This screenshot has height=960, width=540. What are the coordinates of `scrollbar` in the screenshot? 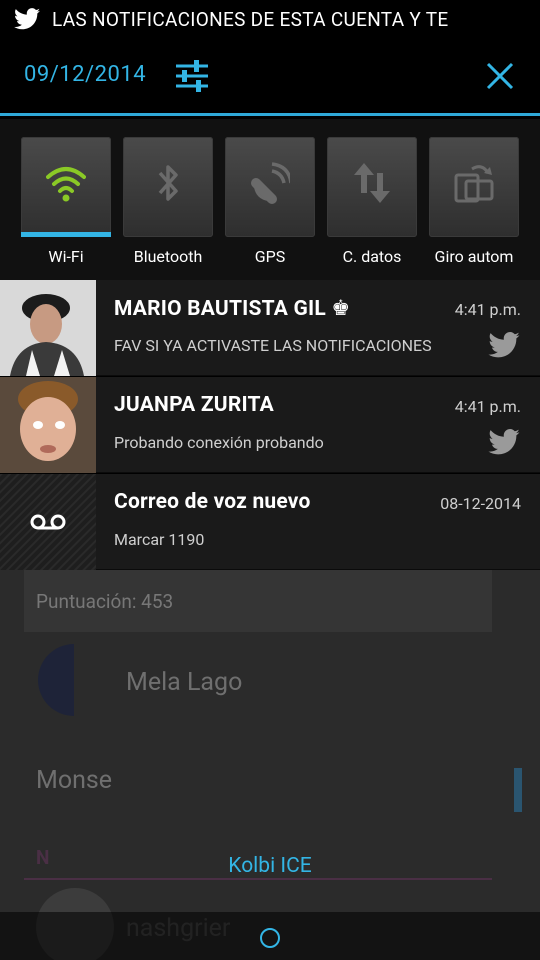 It's located at (518, 790).